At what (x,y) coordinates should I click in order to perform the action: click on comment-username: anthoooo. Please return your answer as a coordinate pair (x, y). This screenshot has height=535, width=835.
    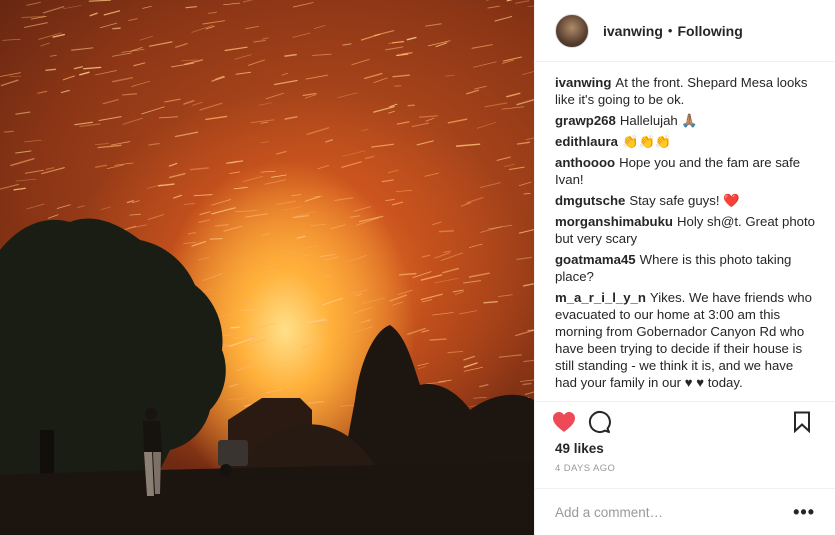
    Looking at the image, I should click on (585, 162).